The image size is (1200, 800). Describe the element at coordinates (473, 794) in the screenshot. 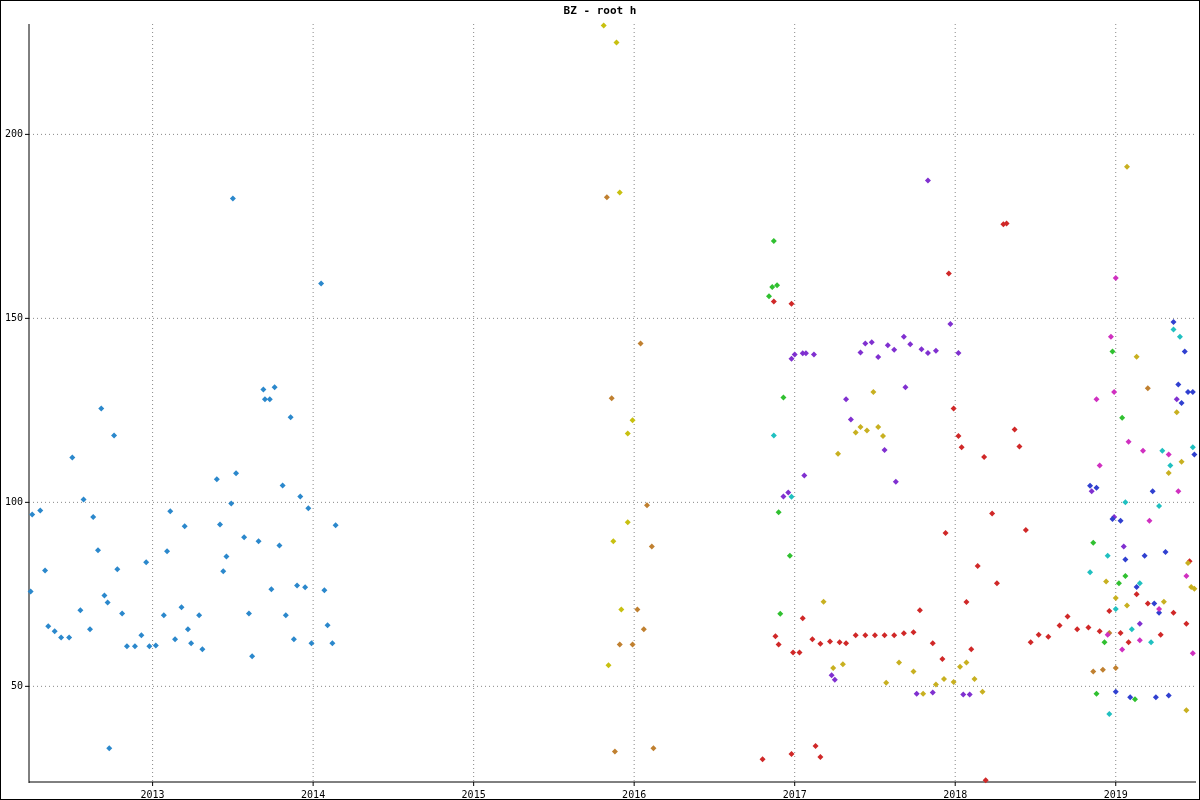

I see `x-tick-label: 2015` at that location.